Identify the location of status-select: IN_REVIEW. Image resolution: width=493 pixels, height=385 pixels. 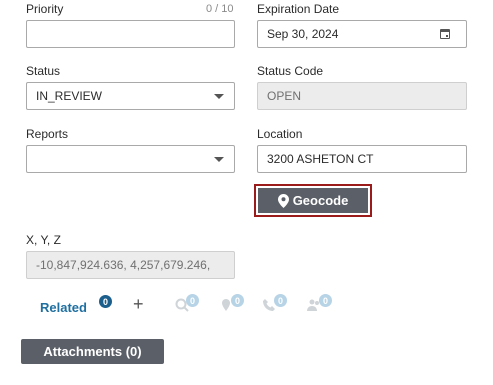
(130, 96).